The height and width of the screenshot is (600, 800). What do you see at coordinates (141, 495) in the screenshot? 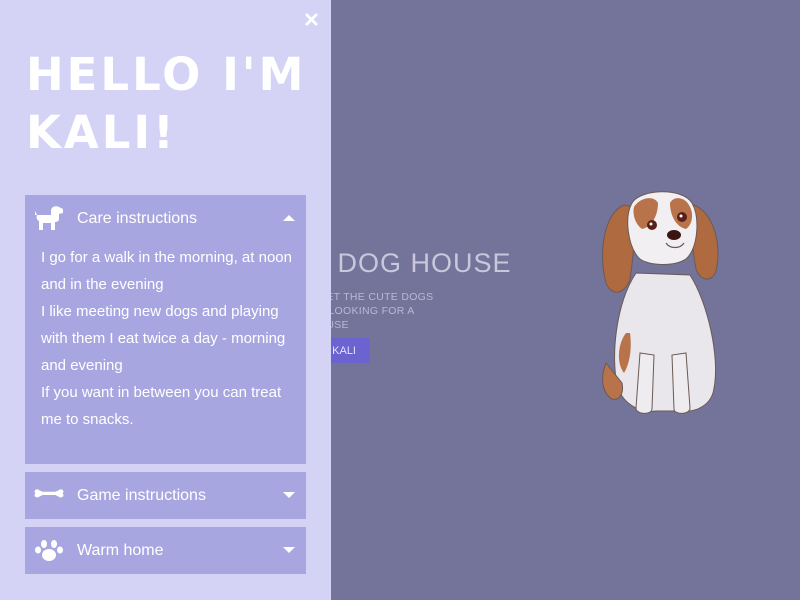
I see `accordion-label-game: Game instructions` at bounding box center [141, 495].